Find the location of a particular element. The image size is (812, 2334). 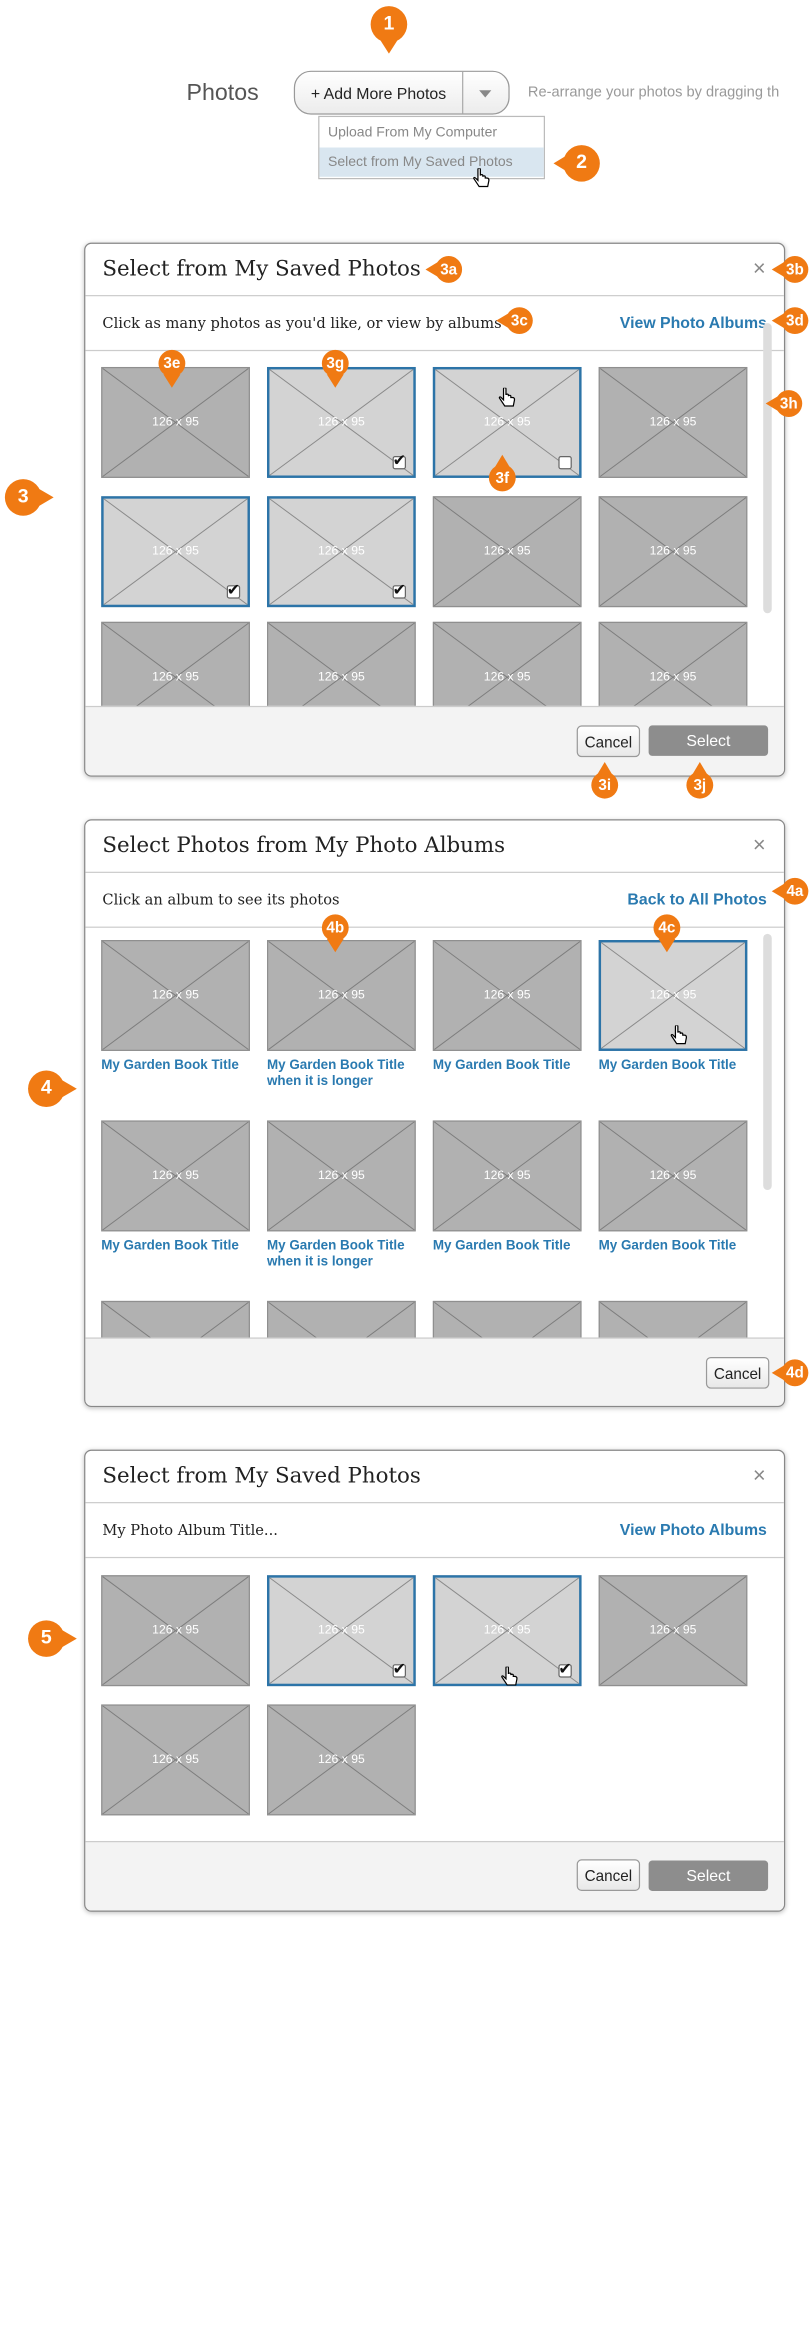

callout-4c: 4c is located at coordinates (667, 933).